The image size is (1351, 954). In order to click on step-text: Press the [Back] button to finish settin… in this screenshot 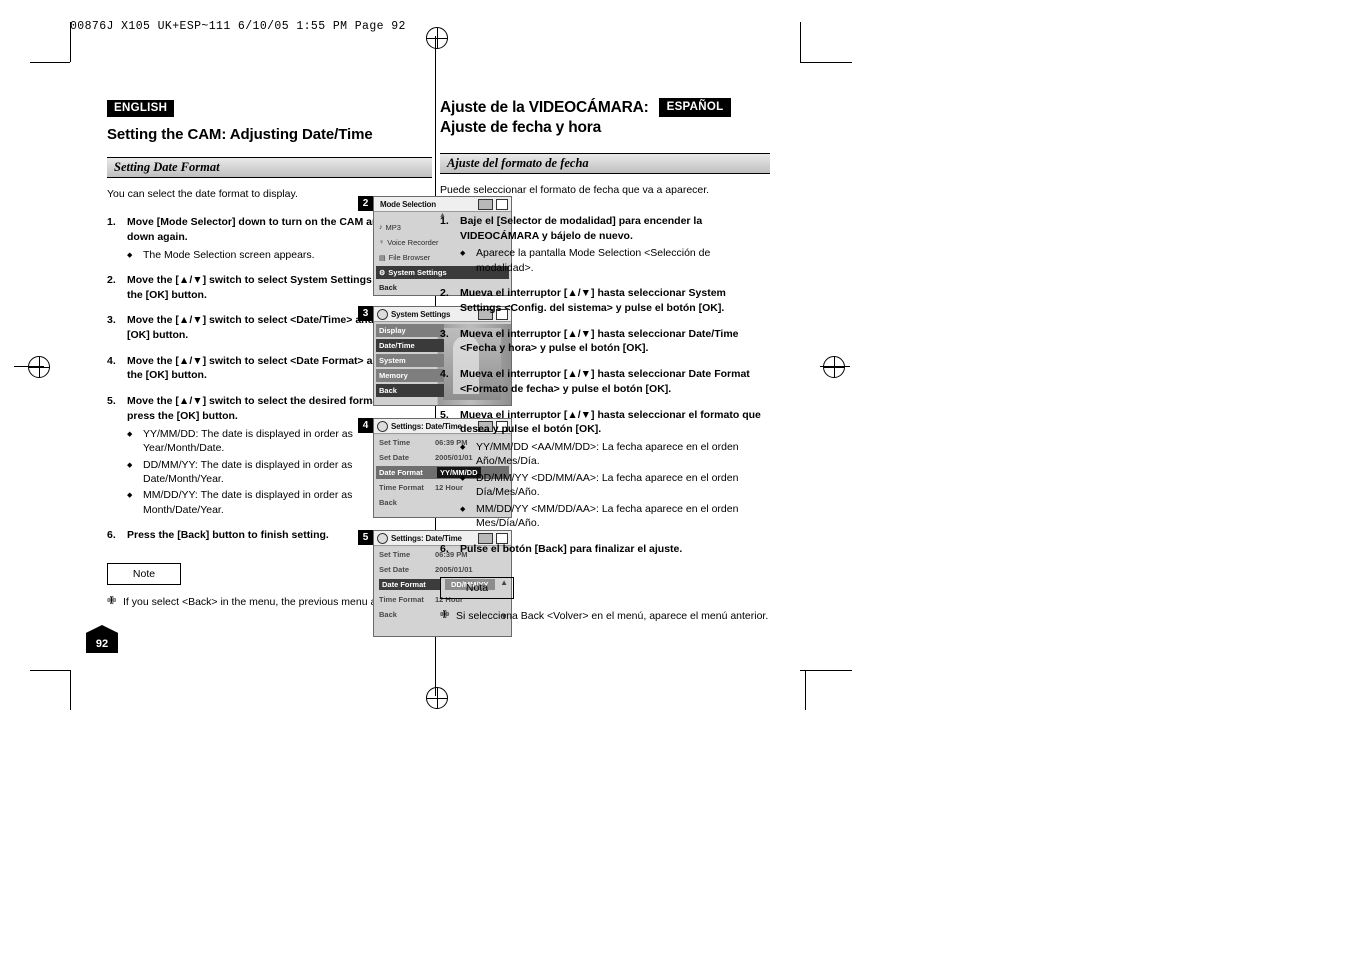, I will do `click(228, 535)`.